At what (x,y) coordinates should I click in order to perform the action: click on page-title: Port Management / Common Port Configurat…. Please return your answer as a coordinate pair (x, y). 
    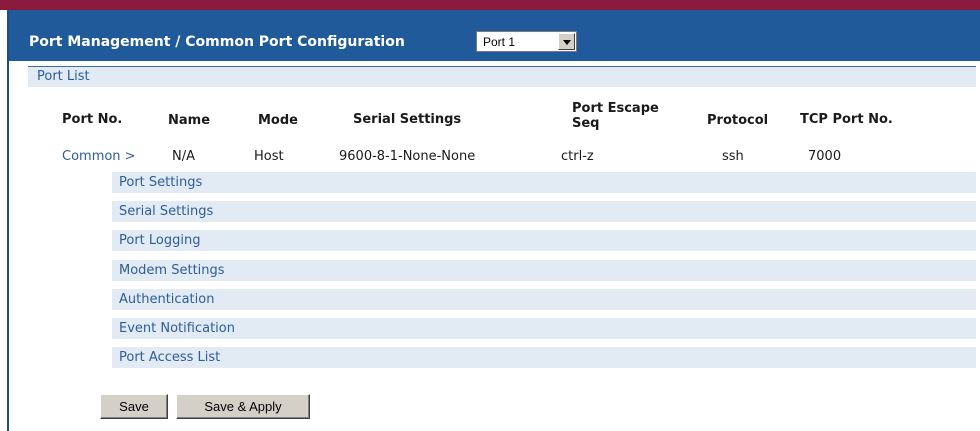
    Looking at the image, I should click on (217, 42).